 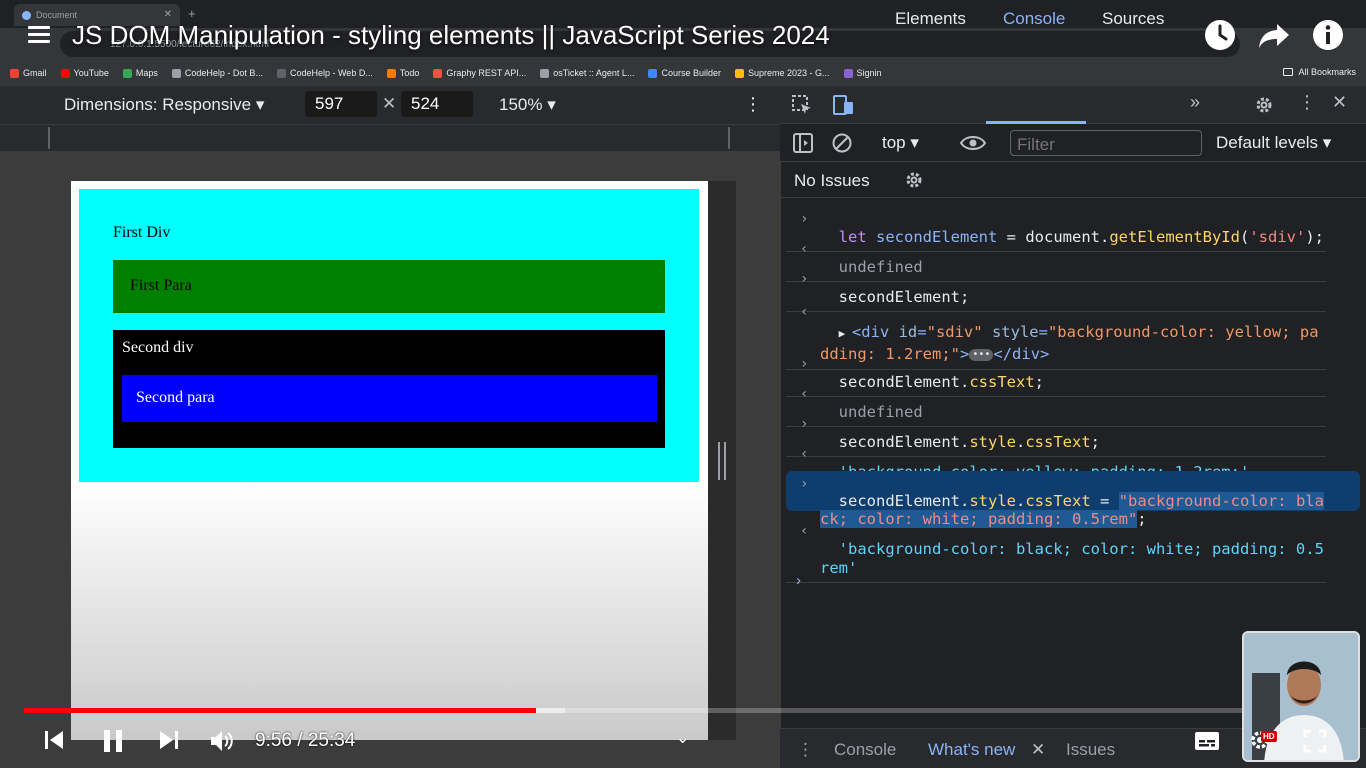 What do you see at coordinates (1038, 750) in the screenshot?
I see `close-drawer-tab-icon: ✕` at bounding box center [1038, 750].